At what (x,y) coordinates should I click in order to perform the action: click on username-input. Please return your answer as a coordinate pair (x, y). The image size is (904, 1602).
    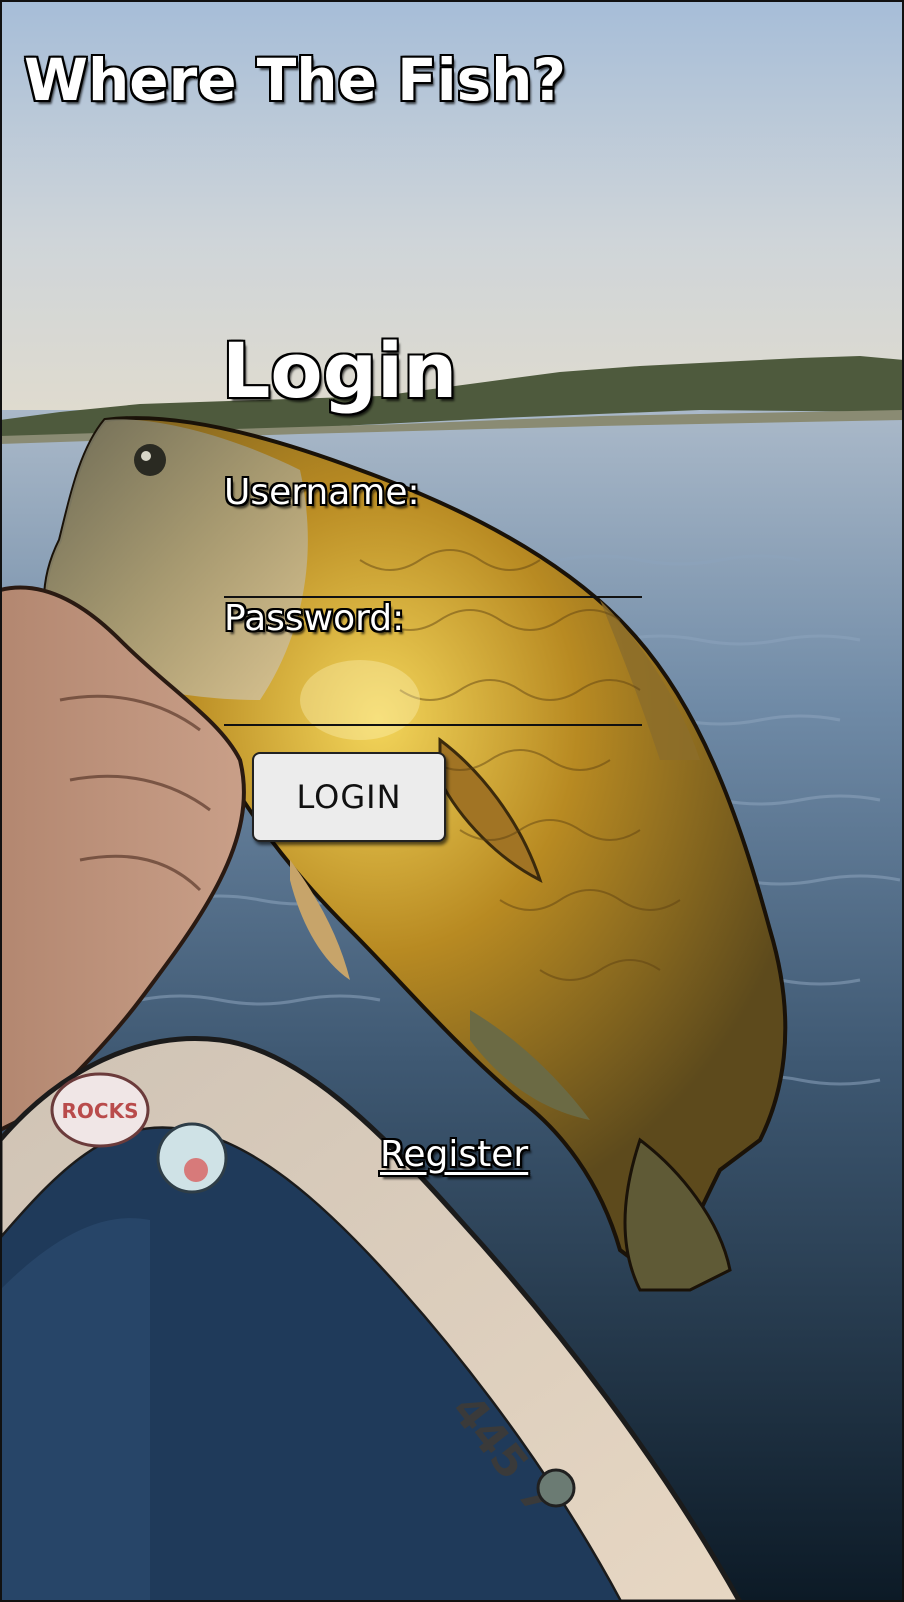
    Looking at the image, I should click on (433, 578).